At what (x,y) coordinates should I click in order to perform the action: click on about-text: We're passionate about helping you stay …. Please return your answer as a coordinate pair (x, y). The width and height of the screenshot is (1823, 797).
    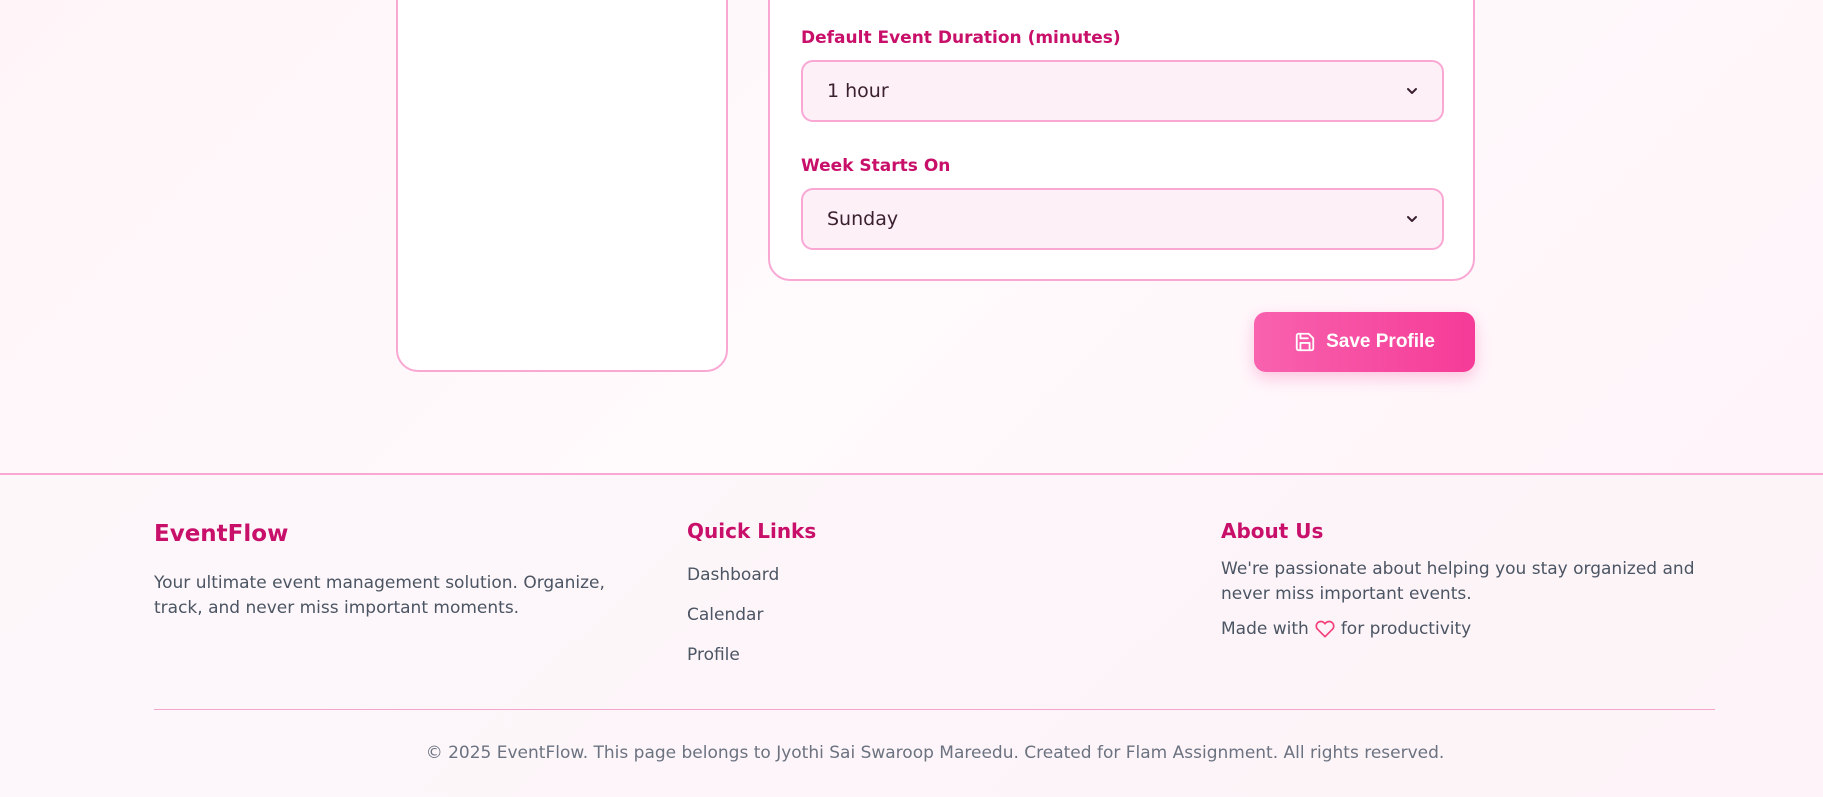
    Looking at the image, I should click on (1458, 581).